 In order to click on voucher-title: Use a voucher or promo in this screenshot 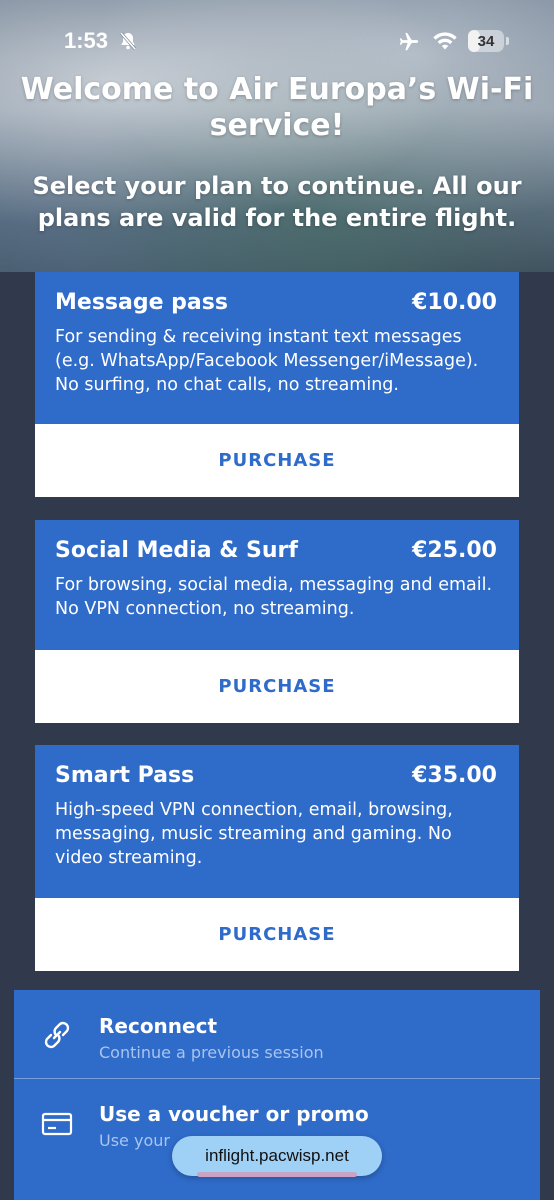, I will do `click(234, 1114)`.